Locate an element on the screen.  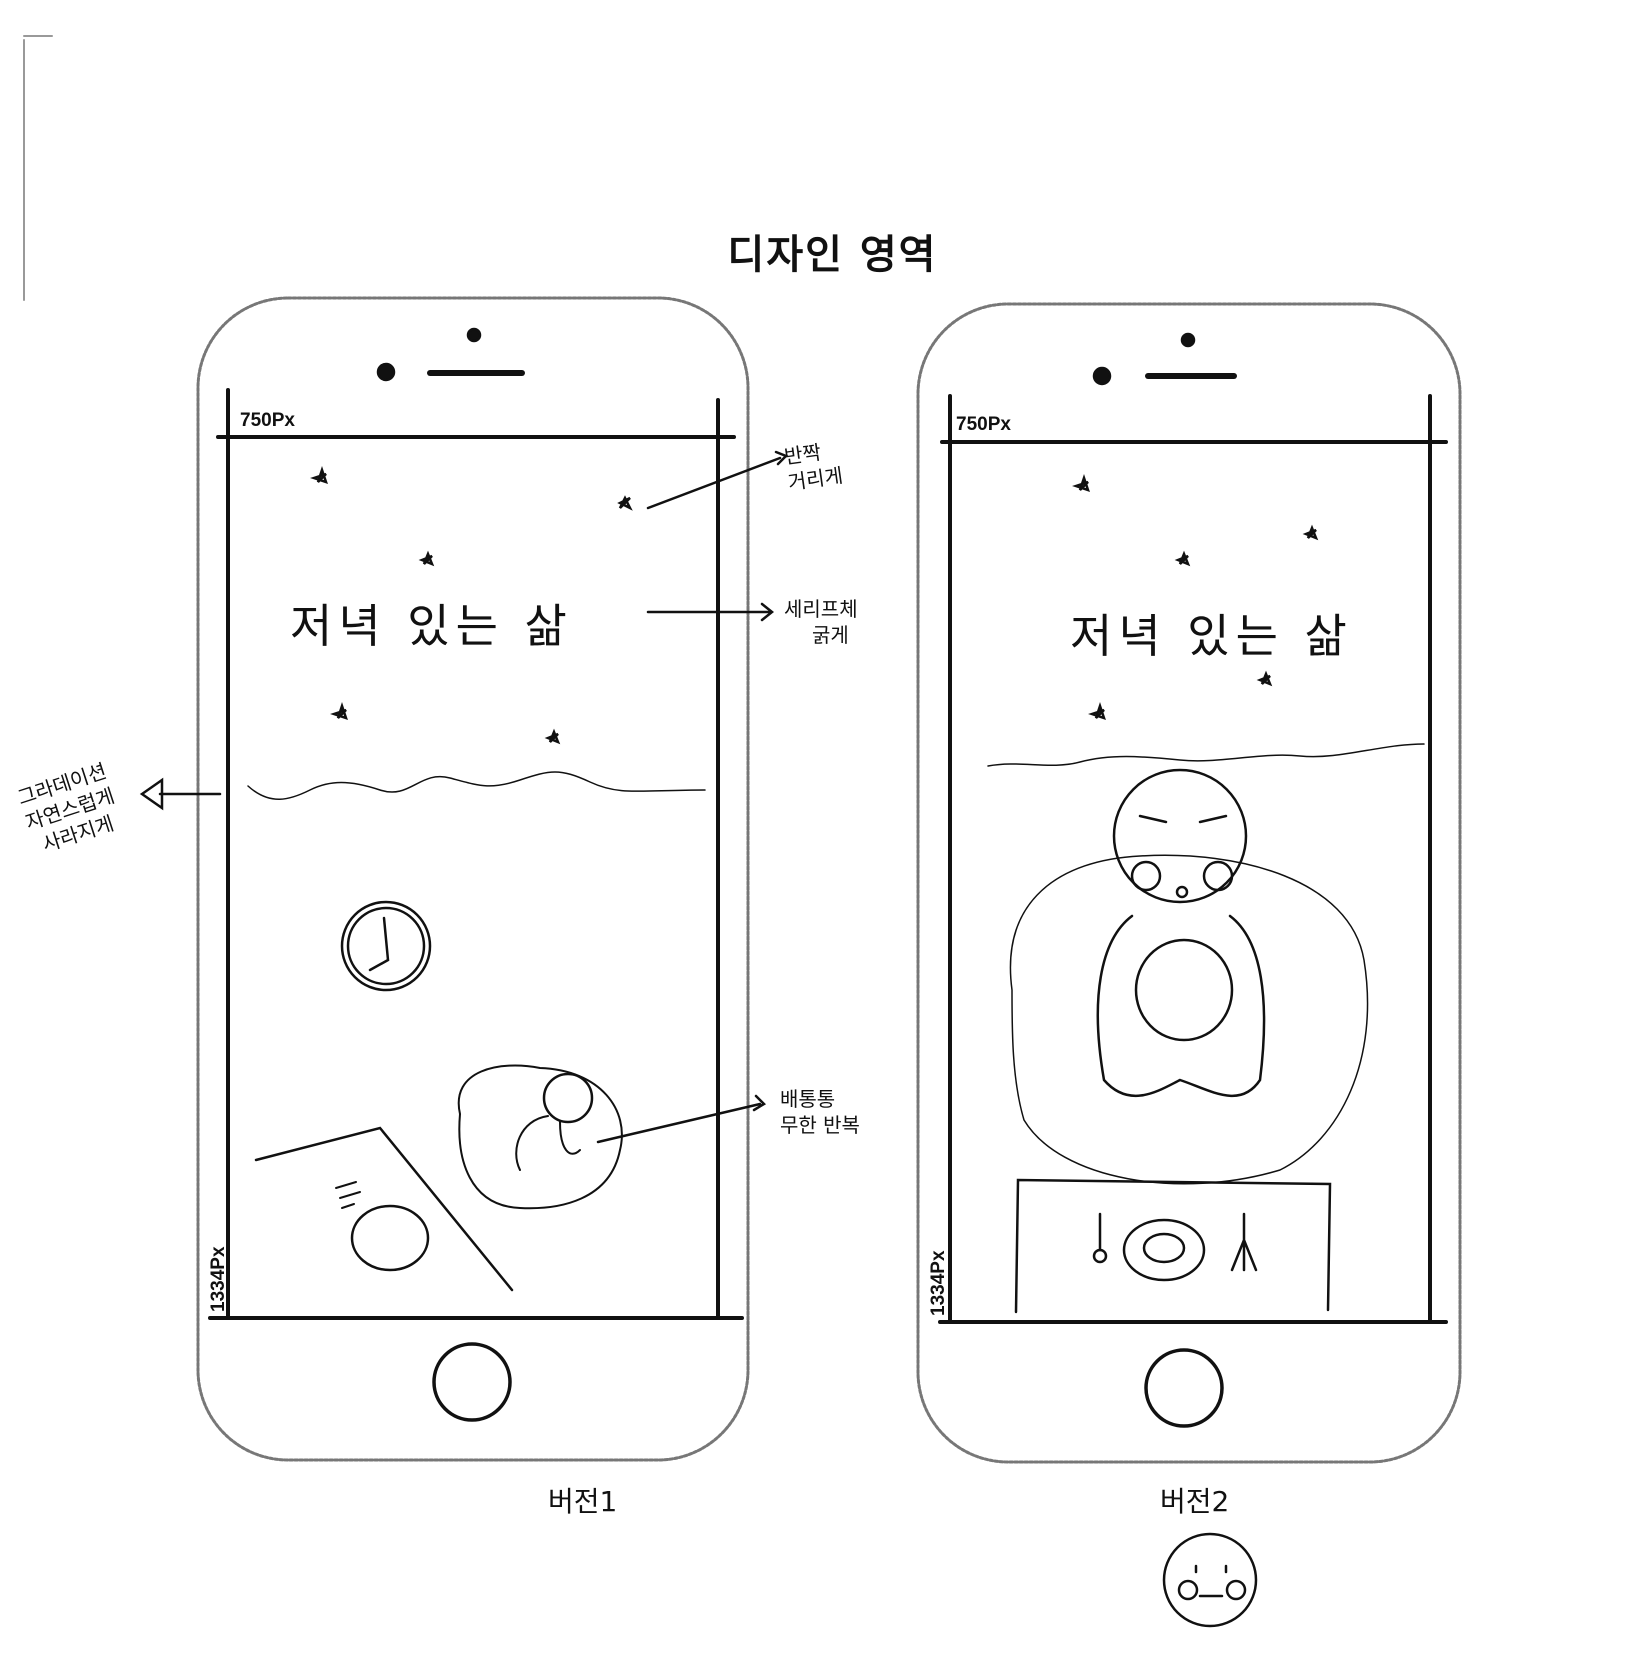
character-body is located at coordinates (1181, 1006).